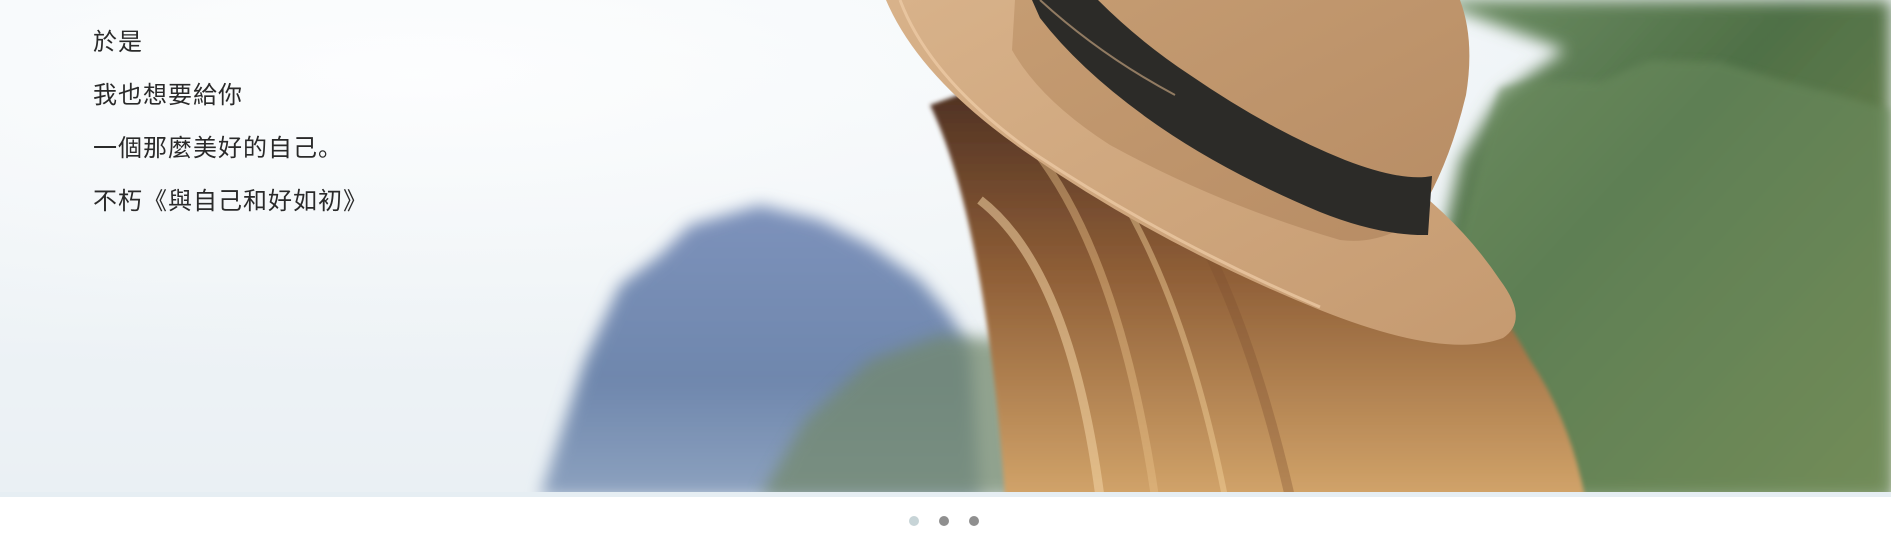  Describe the element at coordinates (230, 201) in the screenshot. I see `quote-line-4: 不朽《與自己和好如初》` at that location.